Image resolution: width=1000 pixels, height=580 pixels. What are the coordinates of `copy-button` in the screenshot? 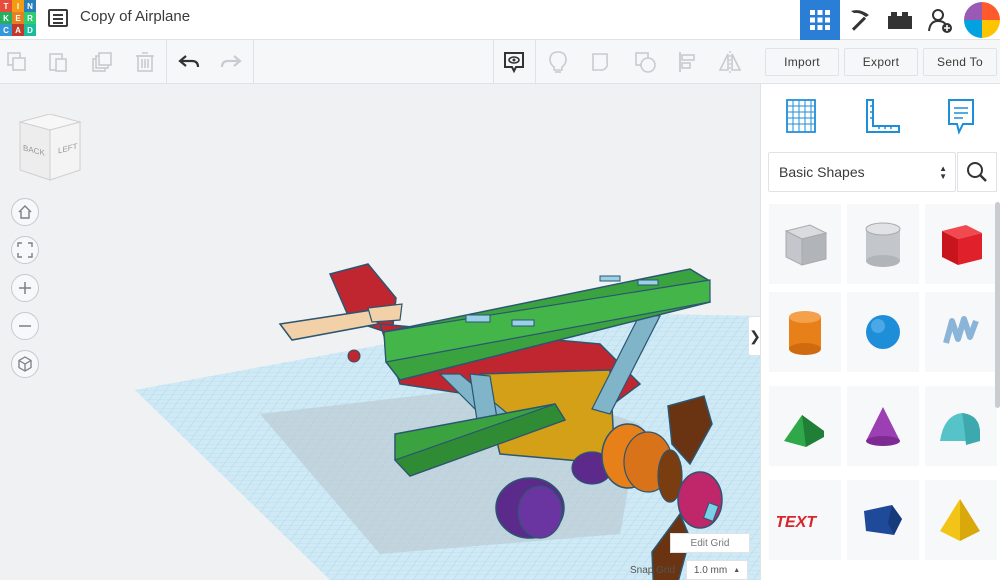 It's located at (17, 62).